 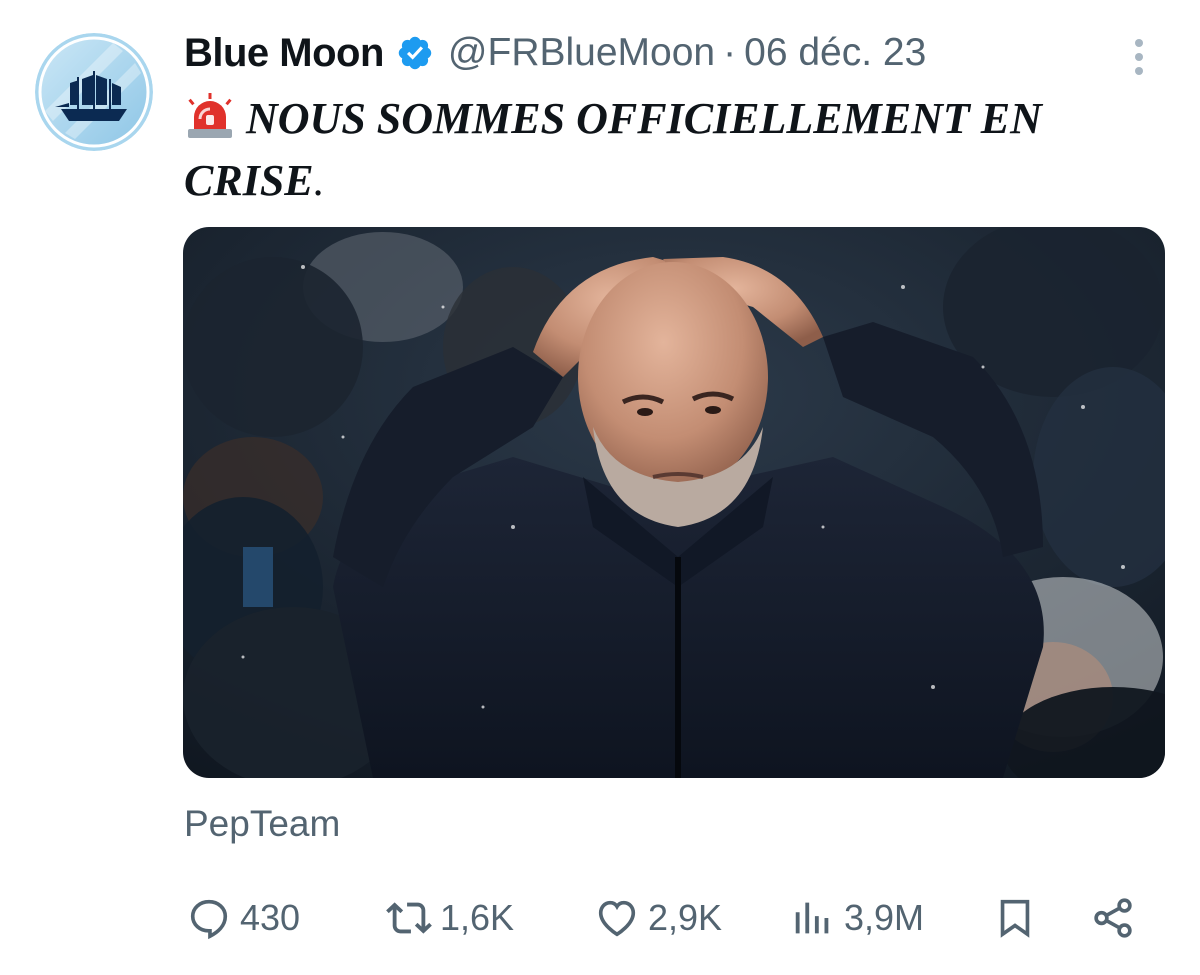 I want to click on bookmark-icon, so click(x=1015, y=918).